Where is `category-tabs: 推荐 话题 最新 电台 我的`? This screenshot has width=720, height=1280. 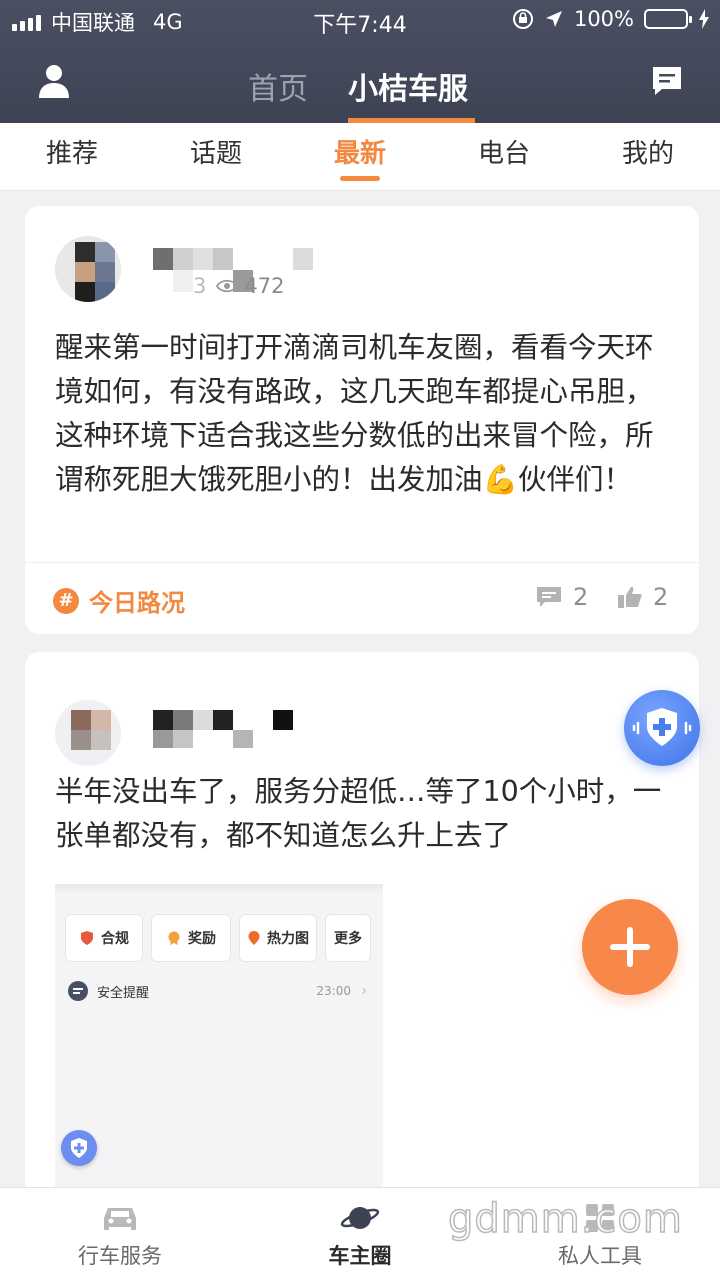
category-tabs: 推荐 话题 最新 电台 我的 is located at coordinates (360, 157).